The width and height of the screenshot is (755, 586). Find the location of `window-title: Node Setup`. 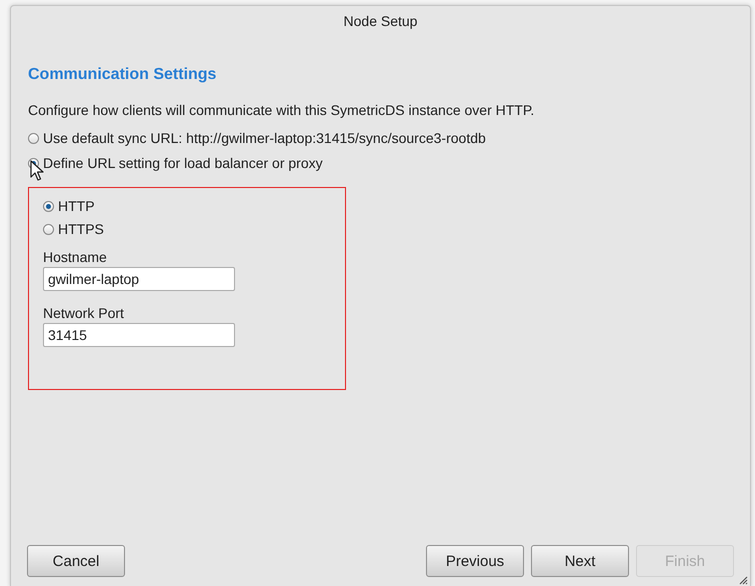

window-title: Node Setup is located at coordinates (381, 21).